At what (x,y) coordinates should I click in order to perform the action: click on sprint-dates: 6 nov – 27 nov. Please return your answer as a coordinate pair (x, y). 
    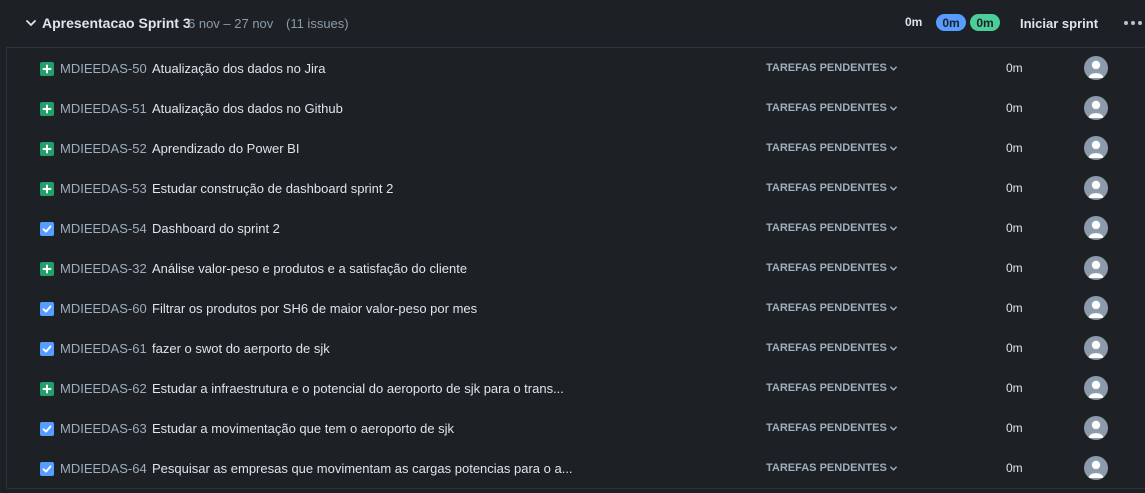
    Looking at the image, I should click on (231, 23).